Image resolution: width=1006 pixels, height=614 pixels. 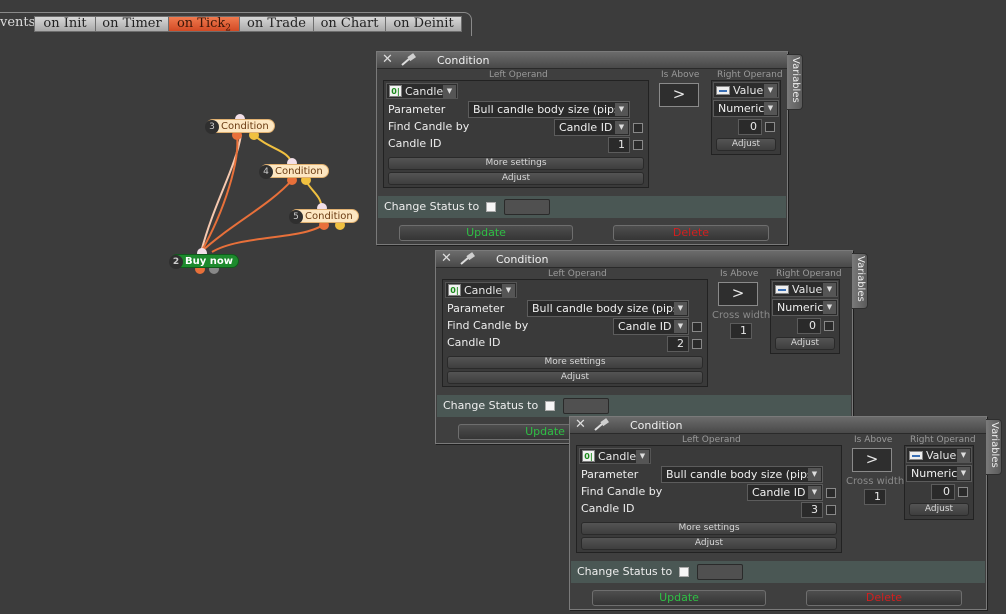 I want to click on candle-id-input: 1, so click(x=619, y=145).